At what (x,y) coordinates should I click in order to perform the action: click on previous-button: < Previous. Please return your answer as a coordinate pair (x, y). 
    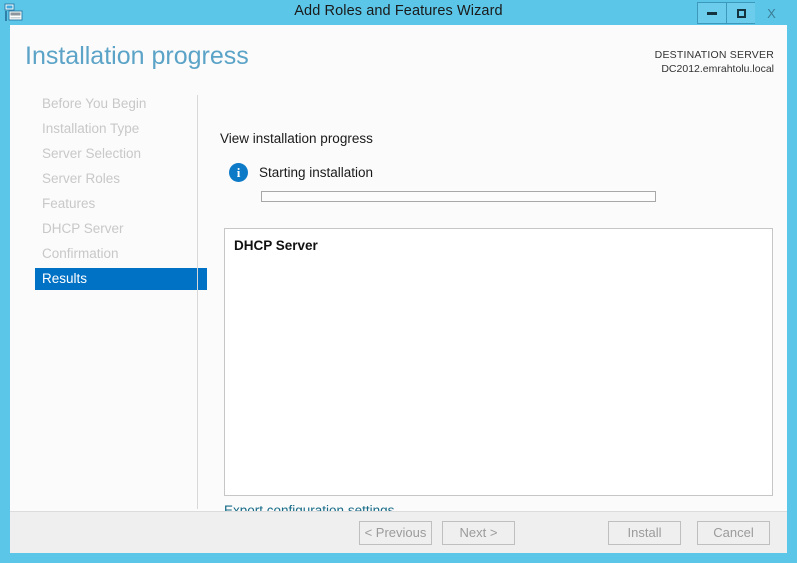
    Looking at the image, I should click on (395, 533).